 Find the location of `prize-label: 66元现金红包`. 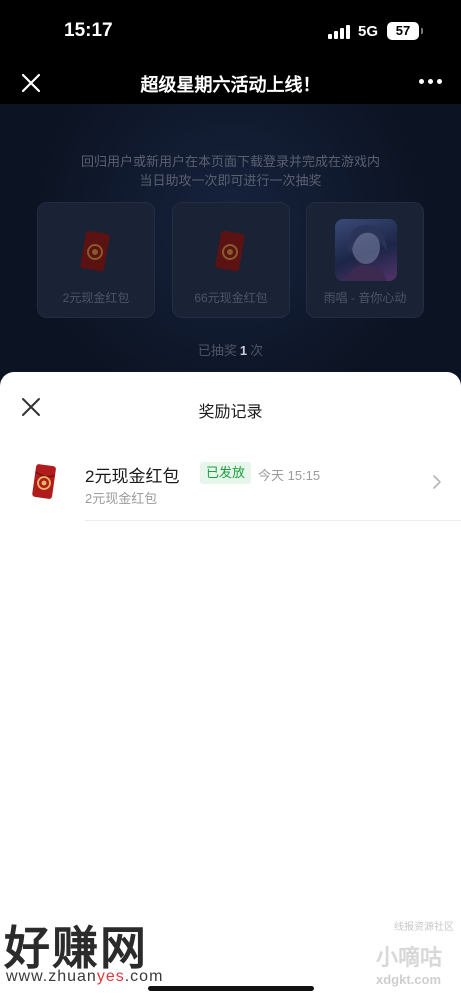

prize-label: 66元现金红包 is located at coordinates (231, 298).